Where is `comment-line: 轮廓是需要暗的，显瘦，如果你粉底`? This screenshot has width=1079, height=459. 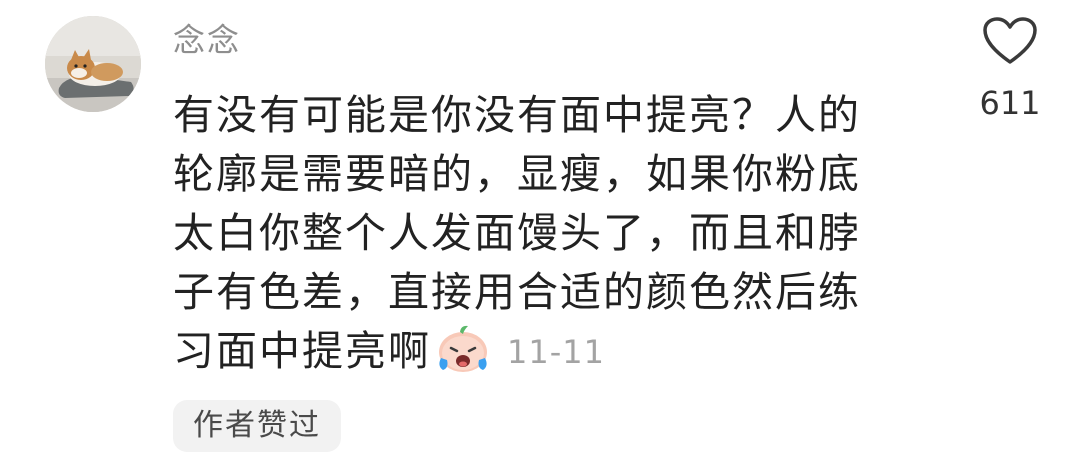
comment-line: 轮廓是需要暗的，显瘦，如果你粉底 is located at coordinates (517, 174).